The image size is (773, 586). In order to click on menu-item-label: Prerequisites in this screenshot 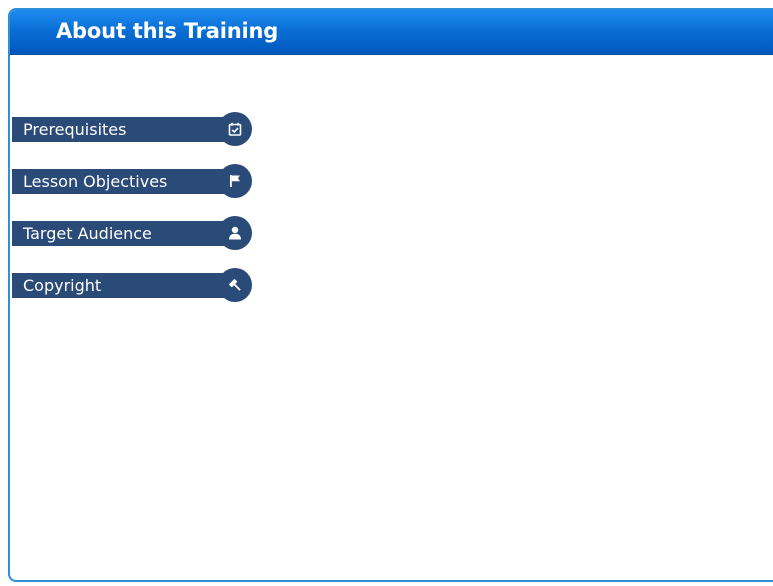, I will do `click(75, 129)`.